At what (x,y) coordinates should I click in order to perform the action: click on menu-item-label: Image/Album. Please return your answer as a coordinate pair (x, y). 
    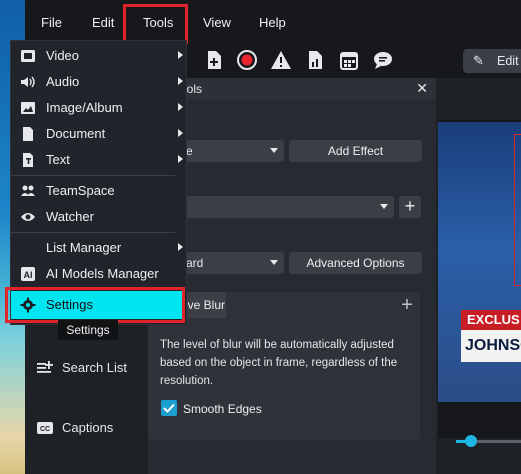
    Looking at the image, I should click on (84, 107).